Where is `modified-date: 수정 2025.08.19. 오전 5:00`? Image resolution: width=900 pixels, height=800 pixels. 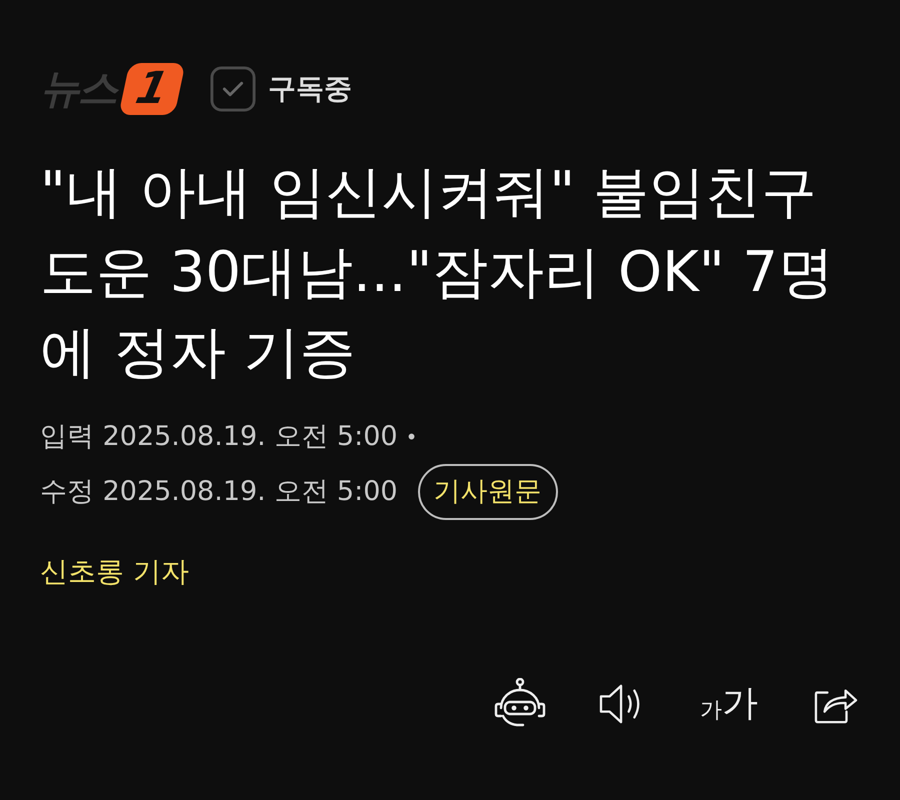 modified-date: 수정 2025.08.19. 오전 5:00 is located at coordinates (219, 491).